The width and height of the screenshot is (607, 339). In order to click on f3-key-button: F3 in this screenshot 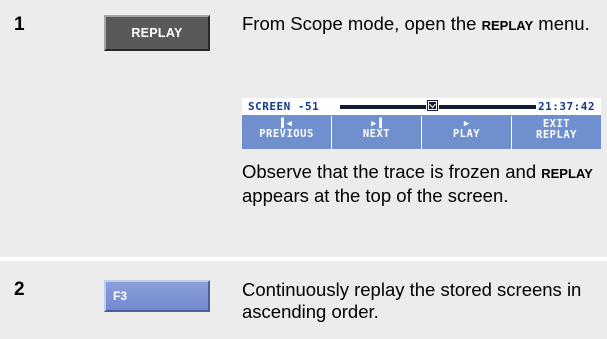, I will do `click(157, 296)`.